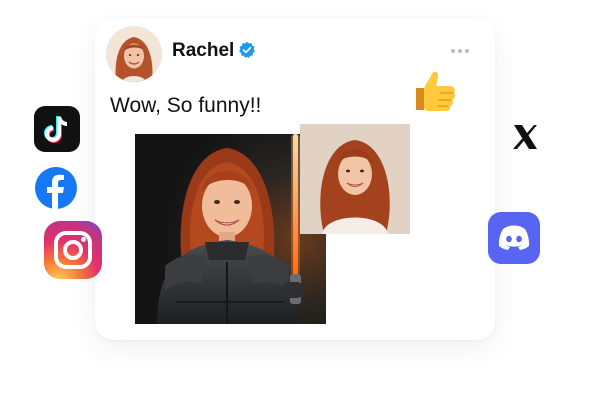 This screenshot has height=400, width=600. Describe the element at coordinates (434, 90) in the screenshot. I see `thumbs-up-icon` at that location.